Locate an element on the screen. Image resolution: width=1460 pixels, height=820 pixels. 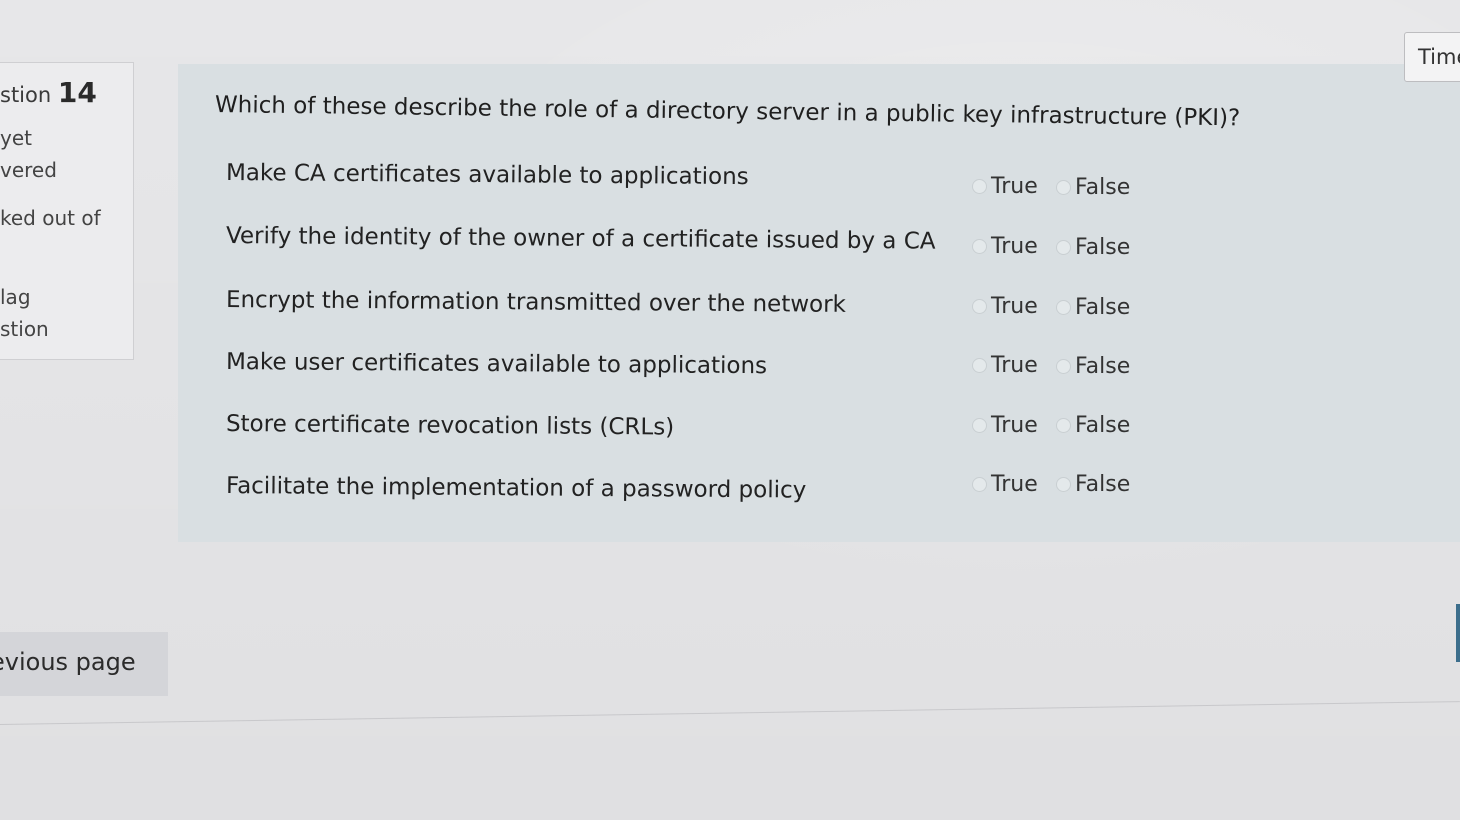
option-true-6: True is located at coordinates (1005, 484).